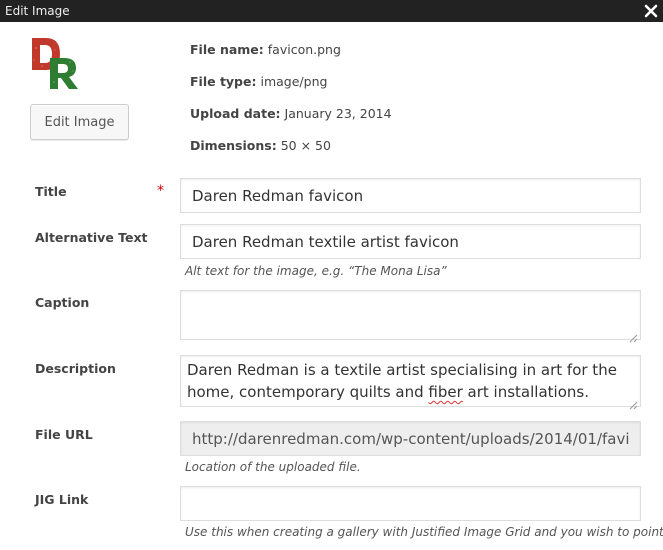 The width and height of the screenshot is (663, 550). I want to click on file-name-value: favicon.png, so click(304, 49).